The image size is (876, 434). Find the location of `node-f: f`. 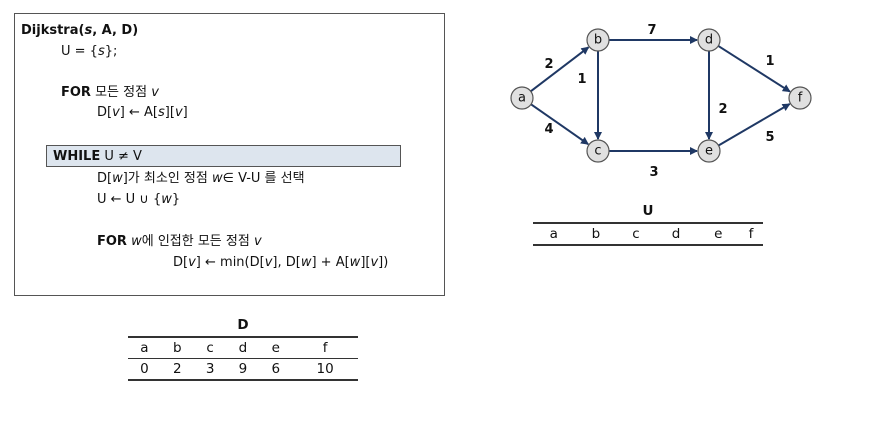

node-f: f is located at coordinates (800, 98).